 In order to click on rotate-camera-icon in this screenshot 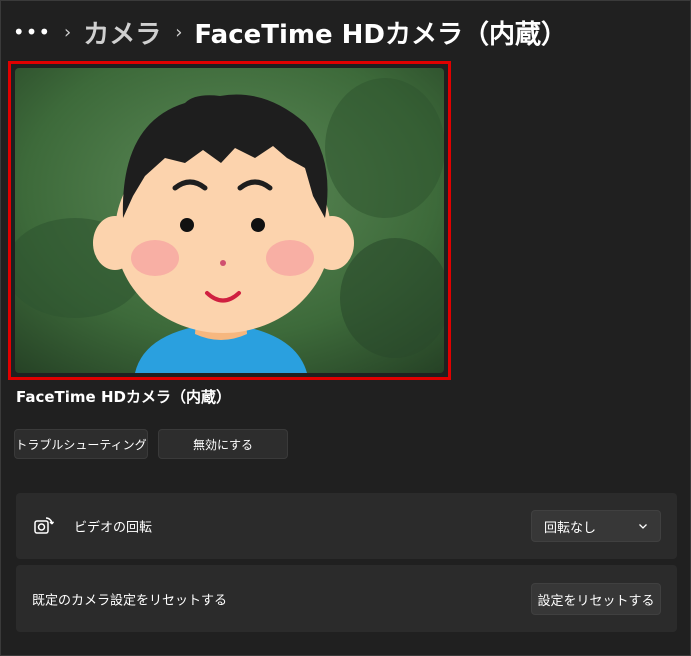, I will do `click(44, 525)`.